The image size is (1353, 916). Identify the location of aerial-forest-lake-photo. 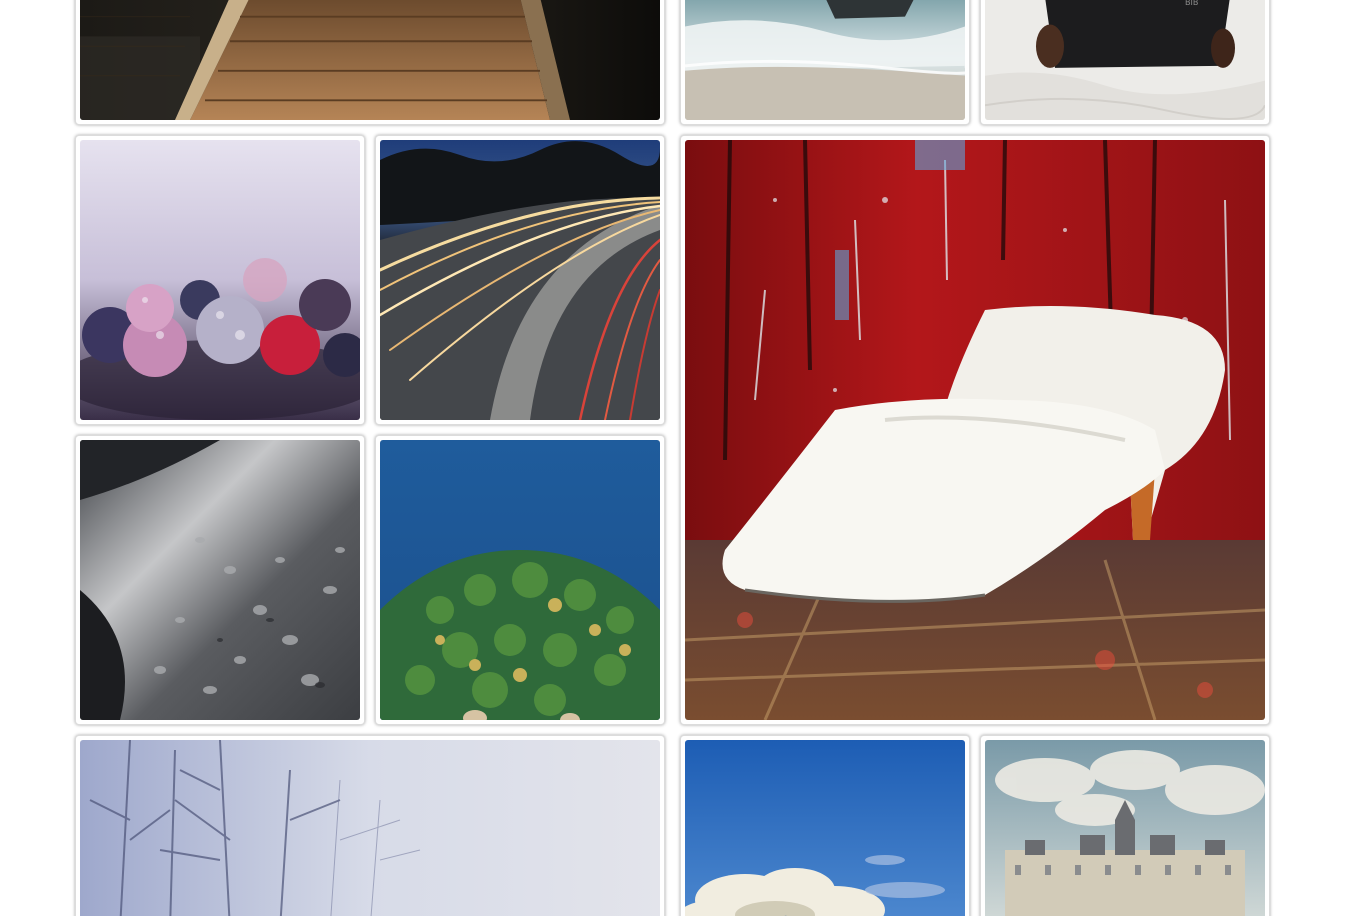
(520, 580).